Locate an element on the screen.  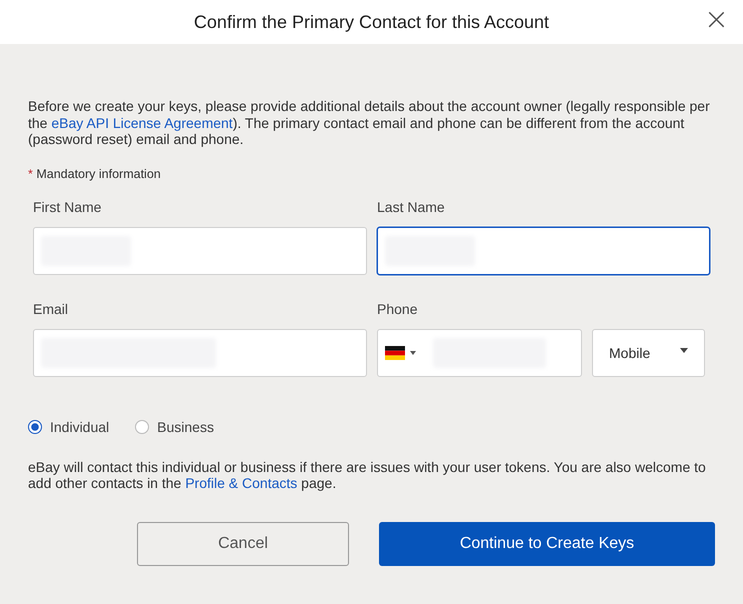
phone-field is located at coordinates (479, 352).